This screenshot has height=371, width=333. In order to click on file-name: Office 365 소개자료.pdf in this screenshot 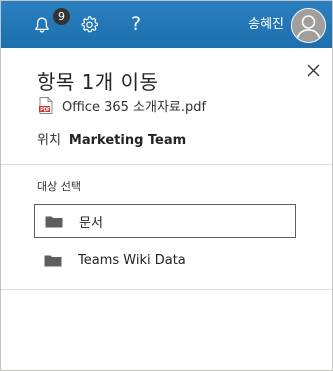, I will do `click(134, 107)`.